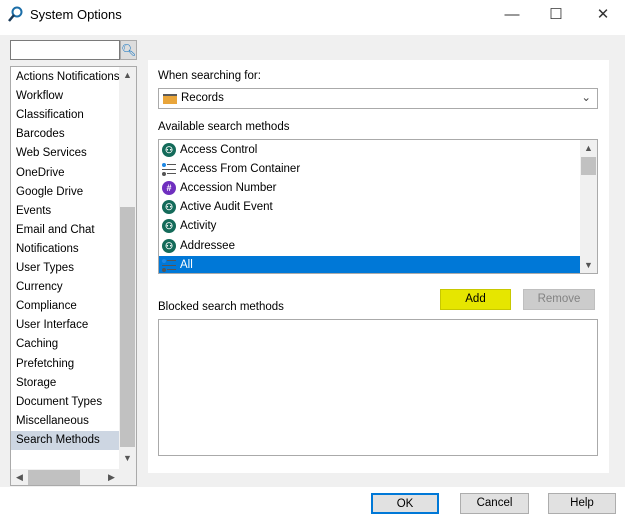  I want to click on available-method-item: Access From Container, so click(369, 169).